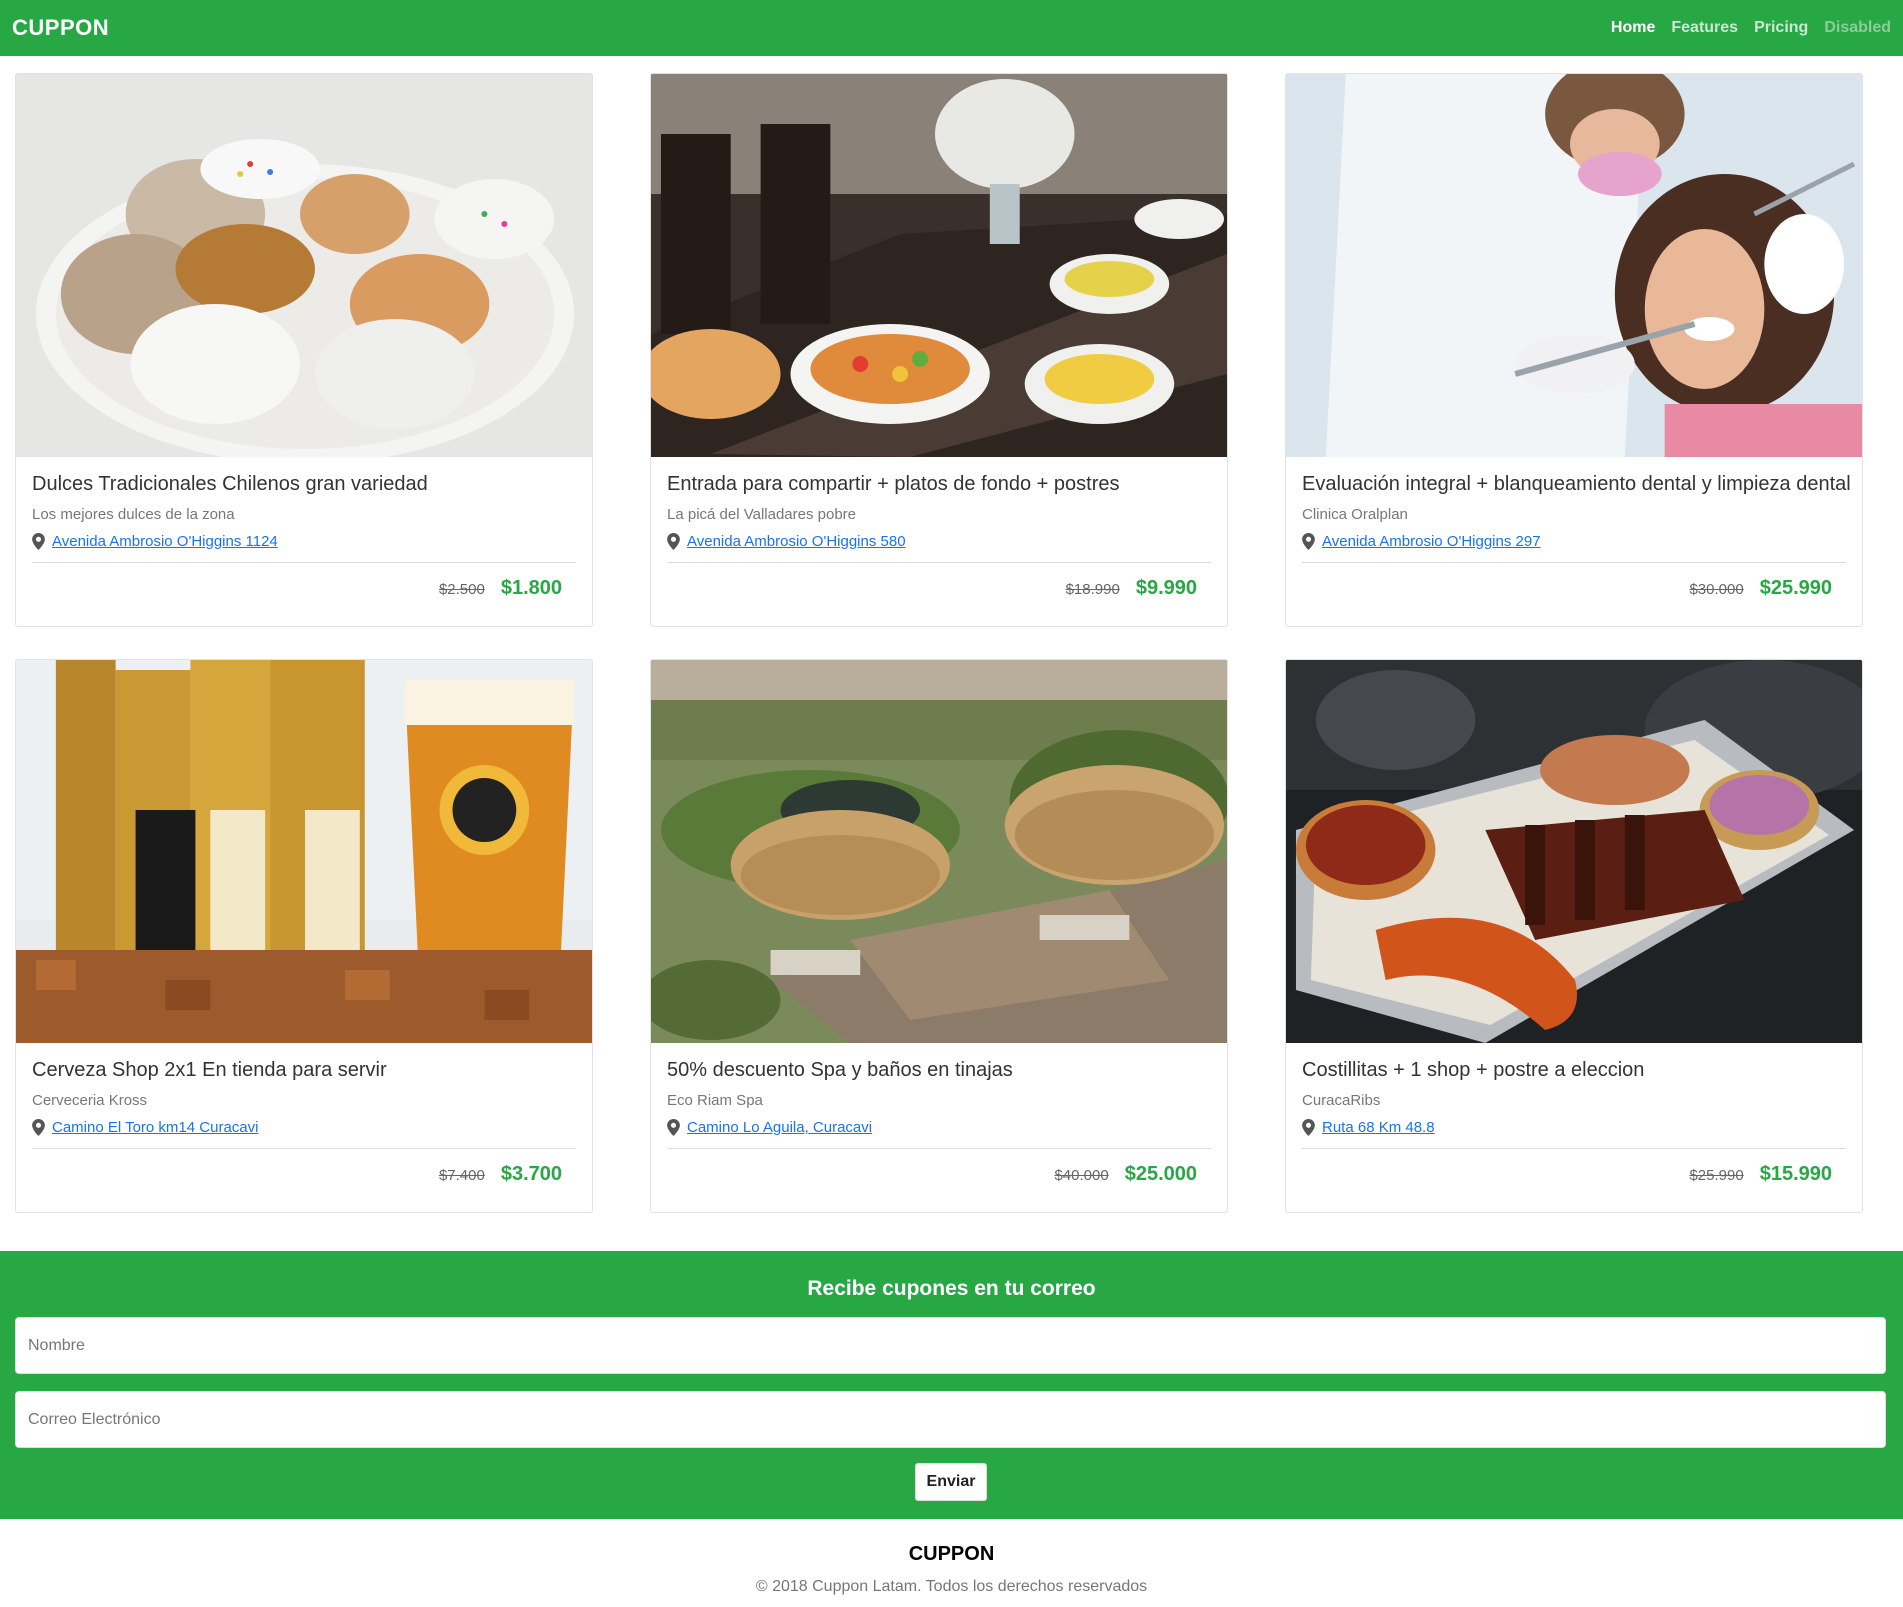  Describe the element at coordinates (304, 541) in the screenshot. I see `card-address: Avenida Ambrosio O'Higgins 1124` at that location.